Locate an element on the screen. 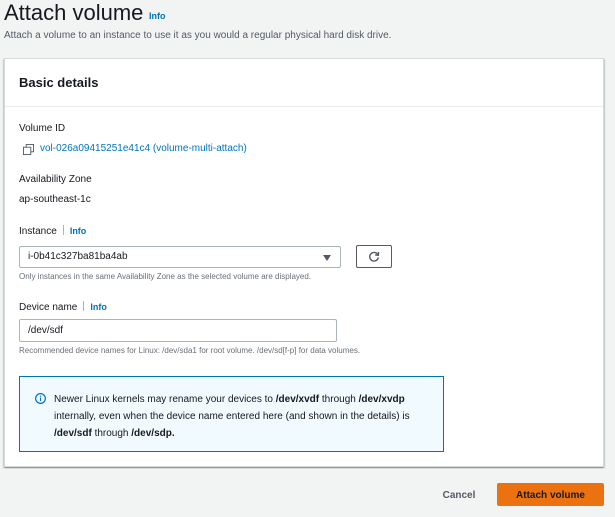 The height and width of the screenshot is (517, 615). page-title-info-link: Info is located at coordinates (157, 16).